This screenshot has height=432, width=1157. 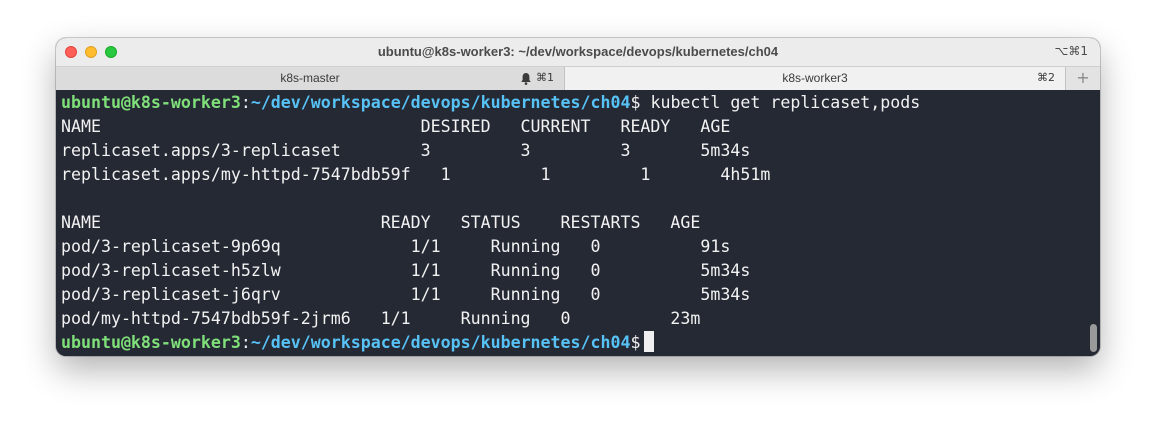 I want to click on text-cursor, so click(x=649, y=341).